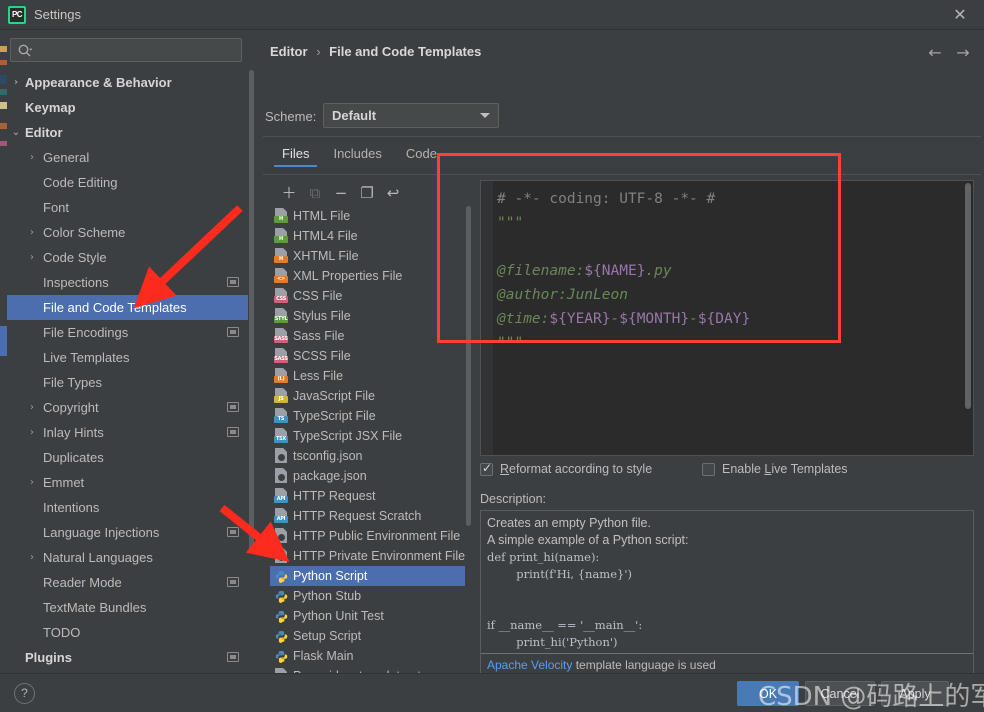  I want to click on nav-forward-icon: →, so click(963, 53).